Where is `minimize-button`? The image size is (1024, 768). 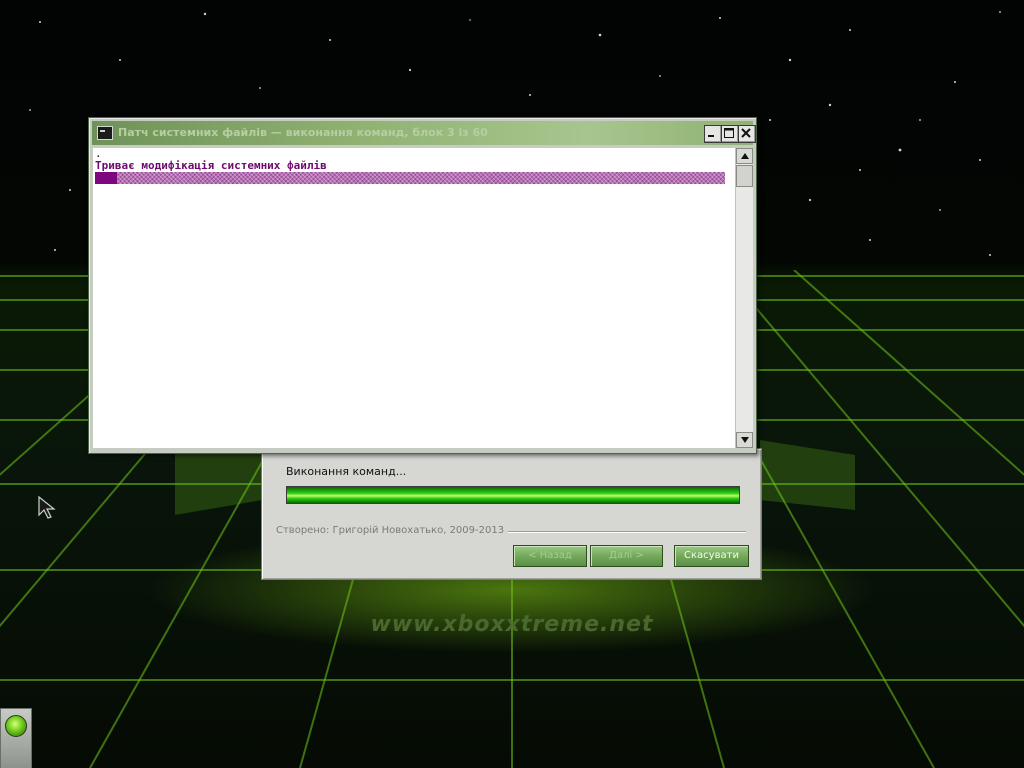
minimize-button is located at coordinates (713, 134).